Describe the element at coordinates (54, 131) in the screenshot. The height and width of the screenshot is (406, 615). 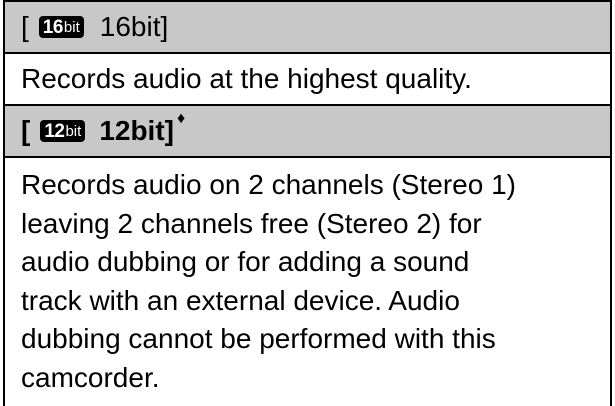
I see `badge-number: 12` at that location.